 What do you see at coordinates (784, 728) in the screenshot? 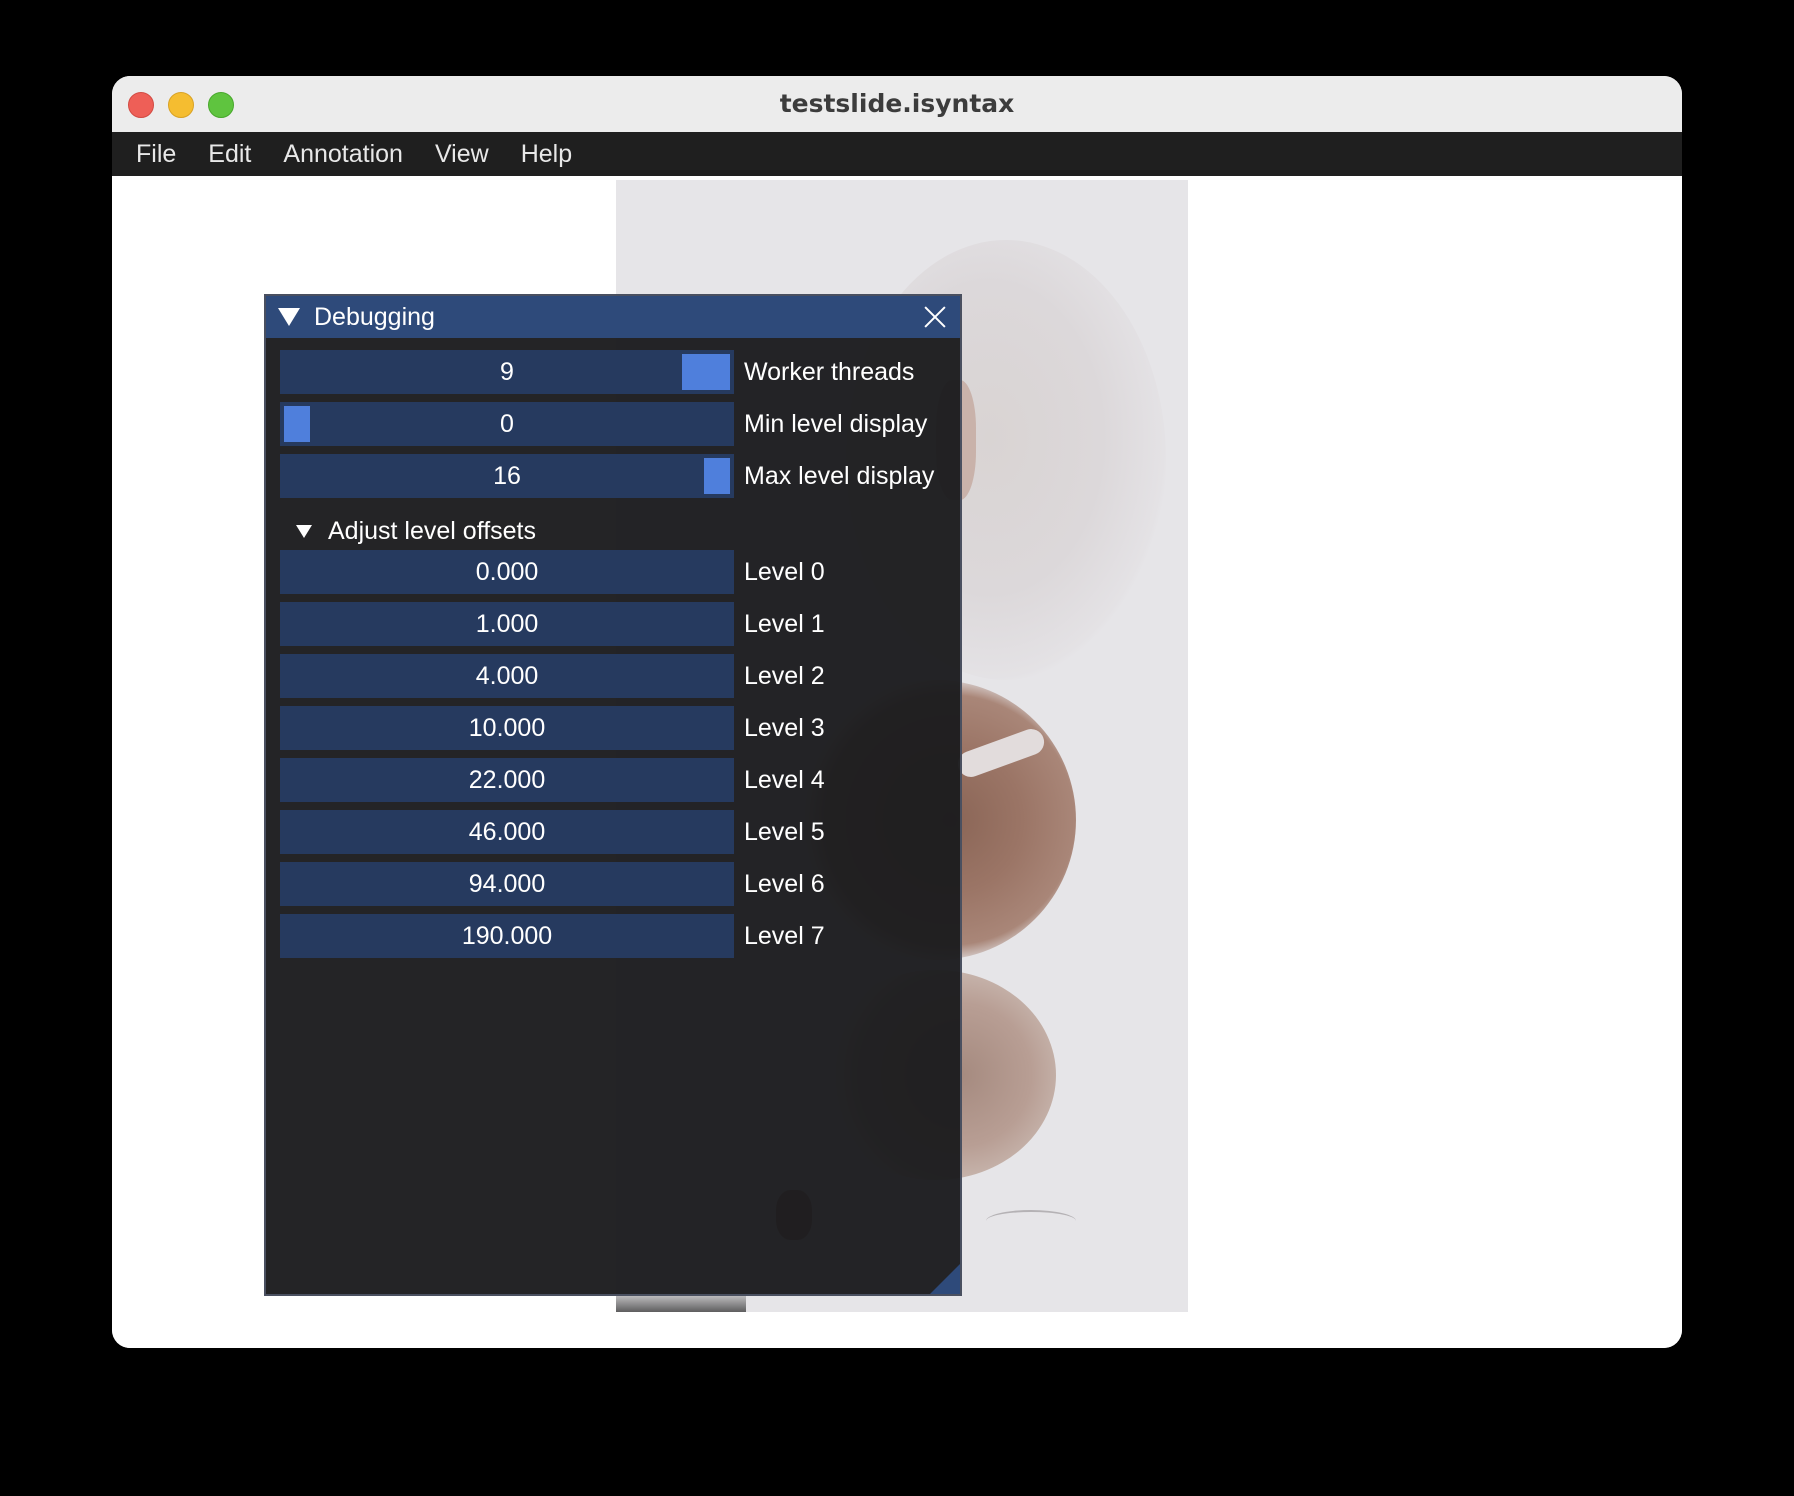
I see `level-label: Level 3` at bounding box center [784, 728].